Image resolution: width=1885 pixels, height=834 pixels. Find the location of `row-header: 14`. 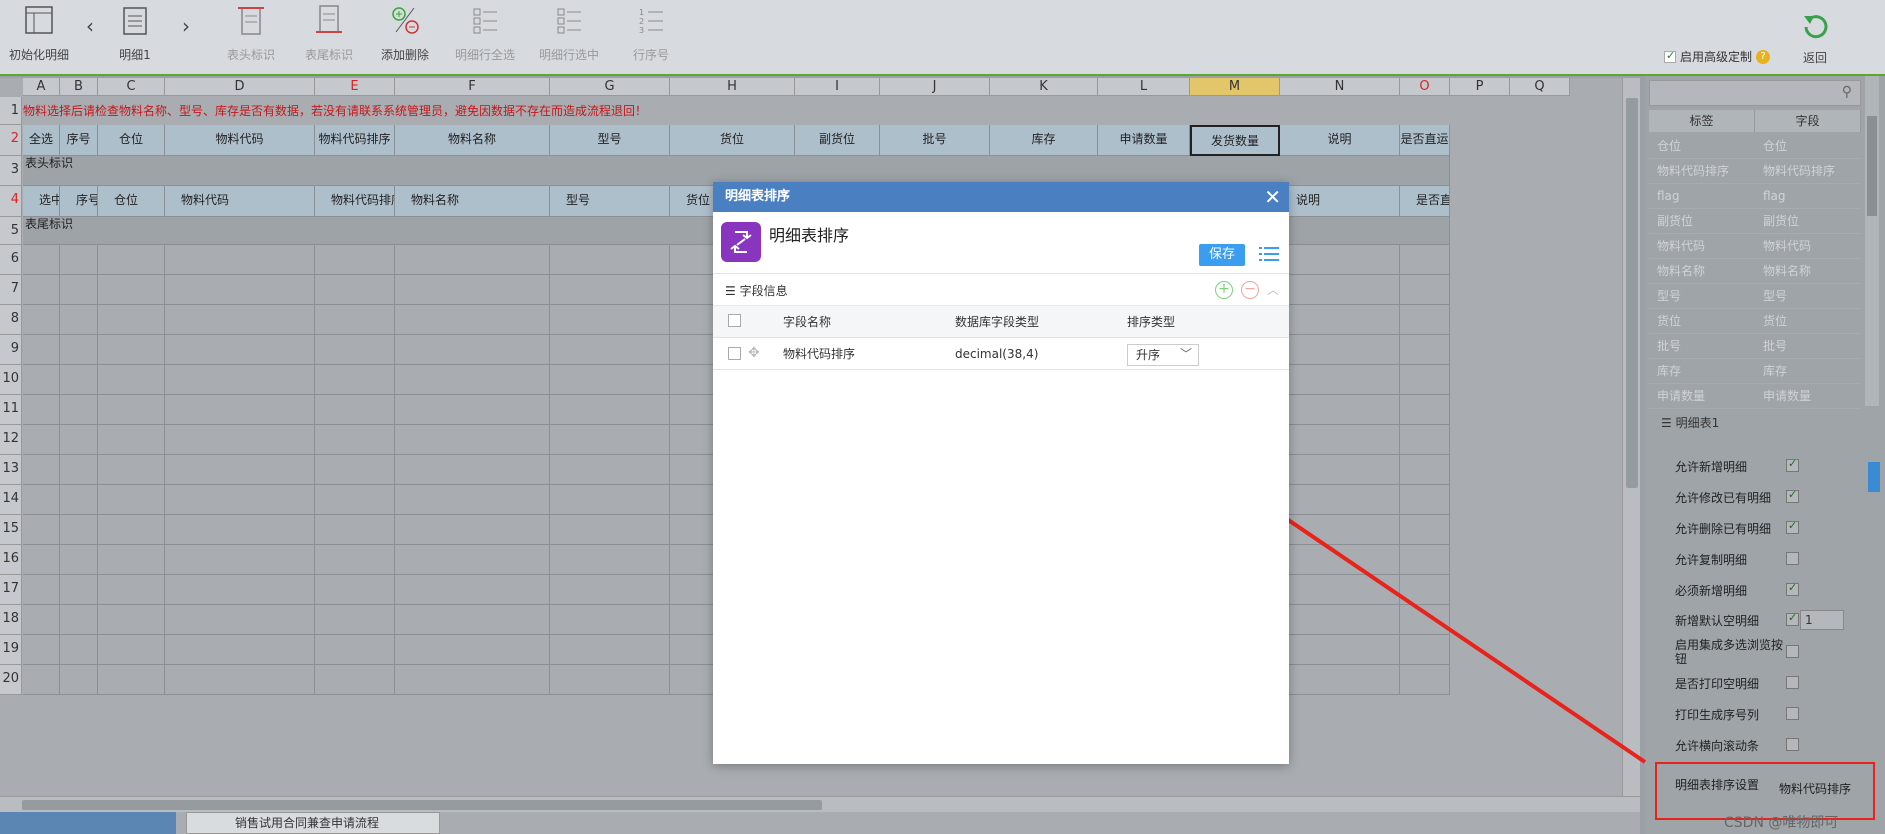

row-header: 14 is located at coordinates (11, 500).